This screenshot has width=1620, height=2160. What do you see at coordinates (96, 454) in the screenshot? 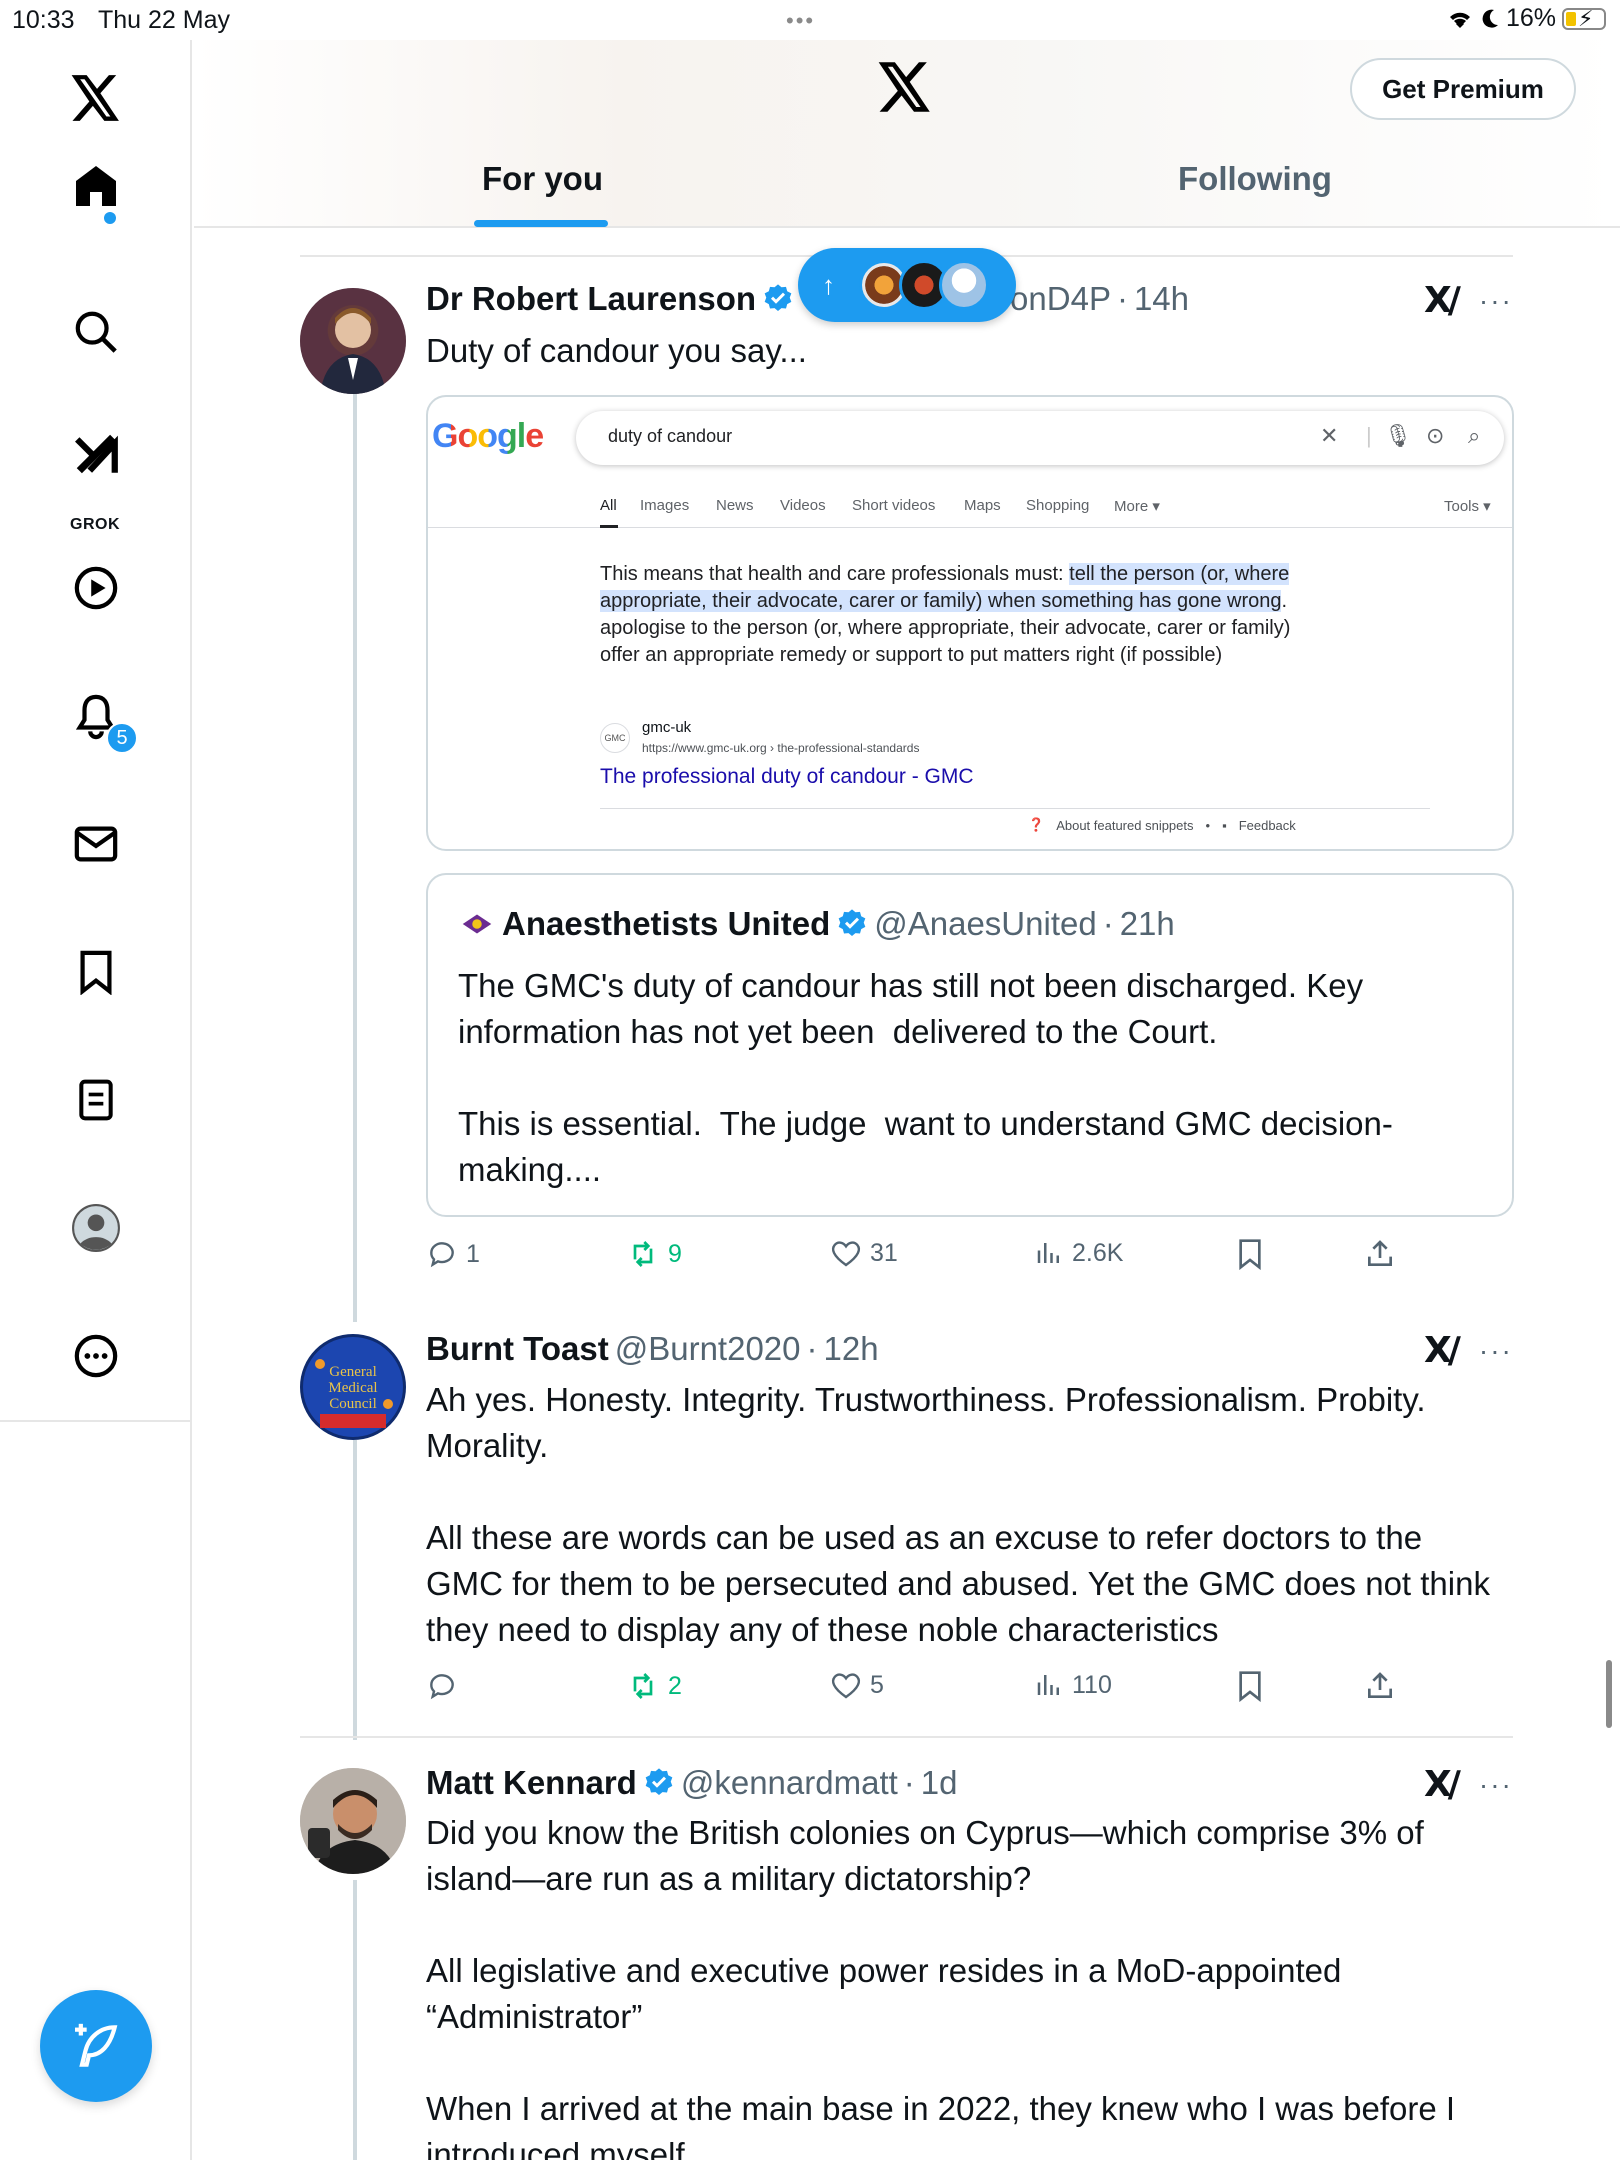
I see `grok-icon` at bounding box center [96, 454].